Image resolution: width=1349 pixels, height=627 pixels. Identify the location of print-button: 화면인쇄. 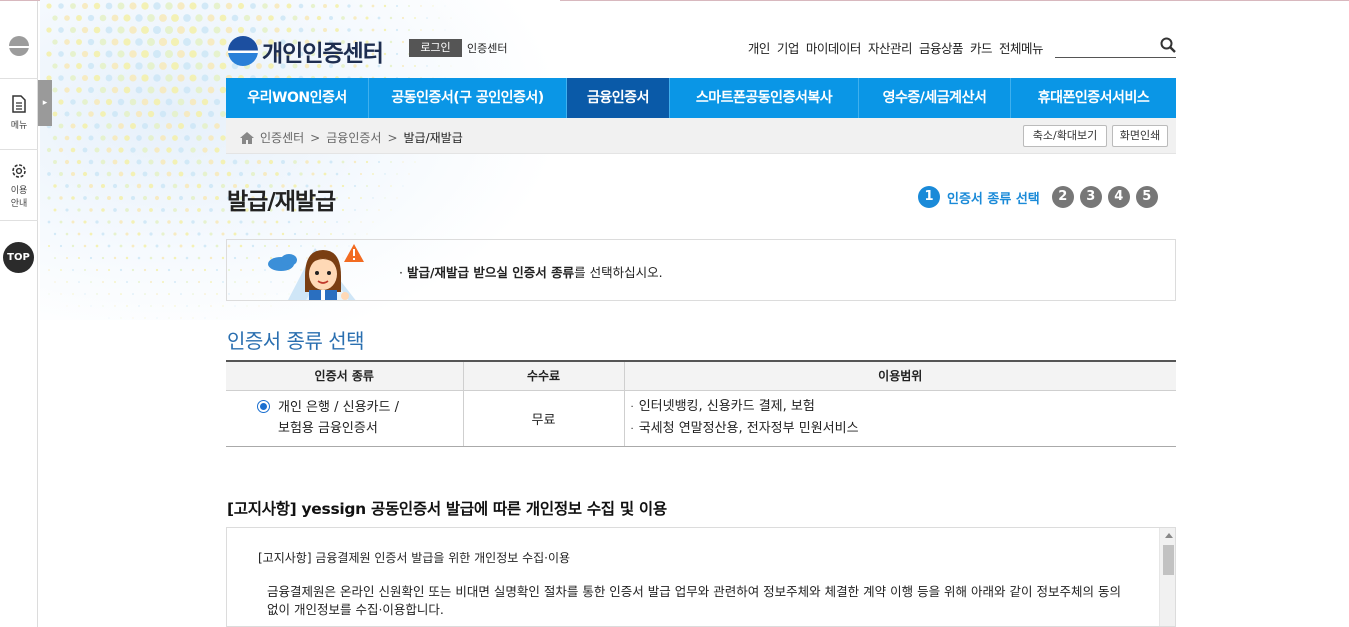
(1140, 136).